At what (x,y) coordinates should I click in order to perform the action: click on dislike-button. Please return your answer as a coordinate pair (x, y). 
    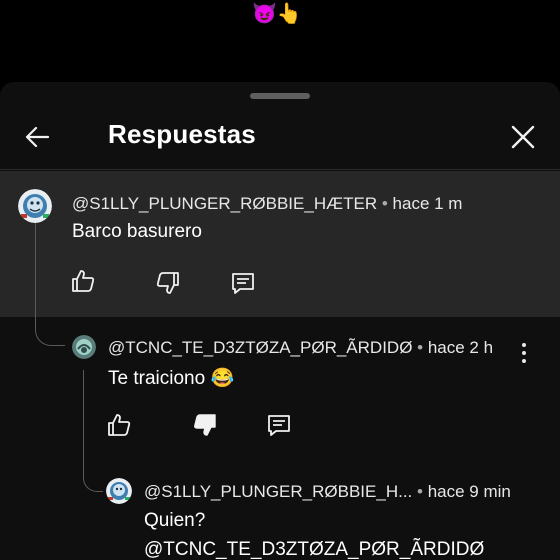
    Looking at the image, I should click on (168, 283).